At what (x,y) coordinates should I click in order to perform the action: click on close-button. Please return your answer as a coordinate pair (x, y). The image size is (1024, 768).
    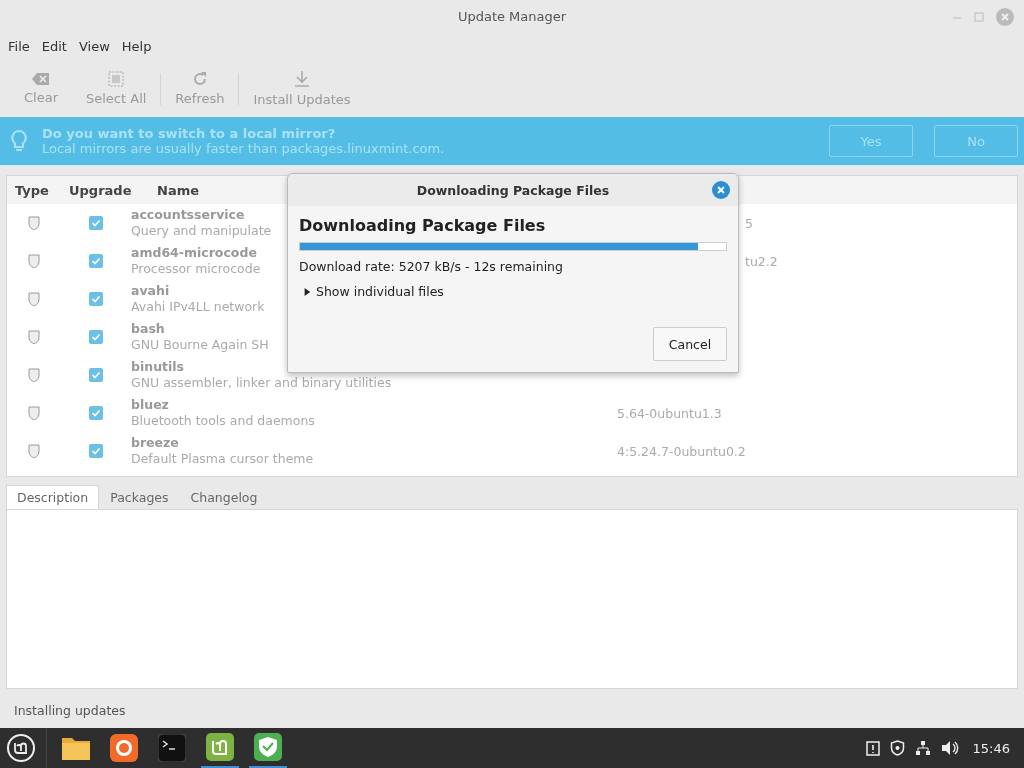
    Looking at the image, I should click on (721, 190).